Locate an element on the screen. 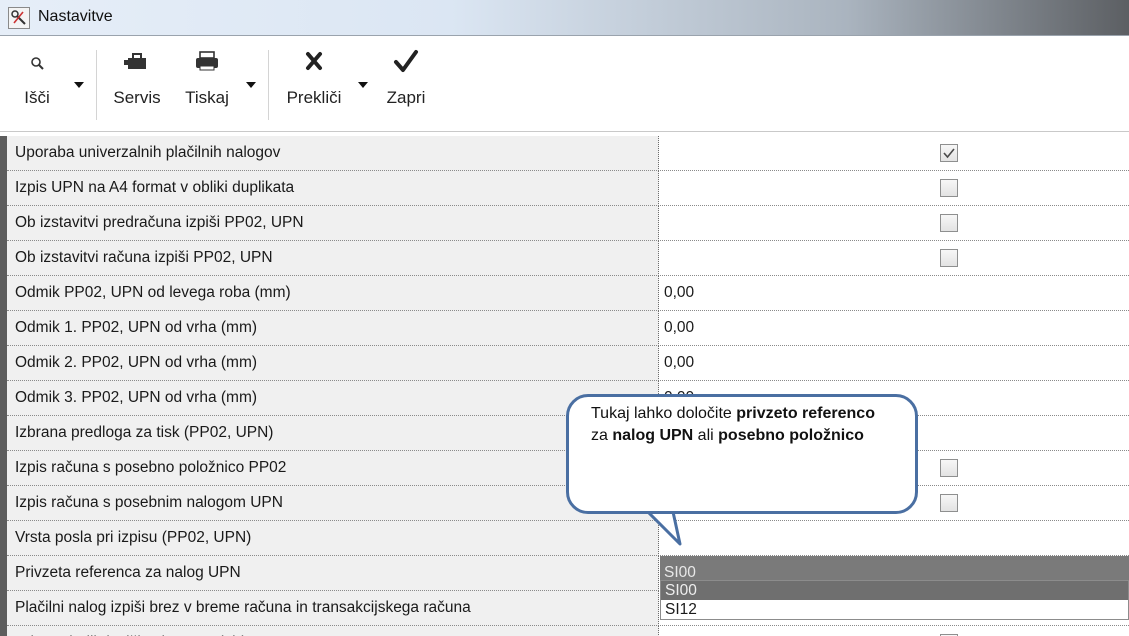  settings-row: Pri pregledih izpiši zahtevano izbiro is located at coordinates (564, 631).